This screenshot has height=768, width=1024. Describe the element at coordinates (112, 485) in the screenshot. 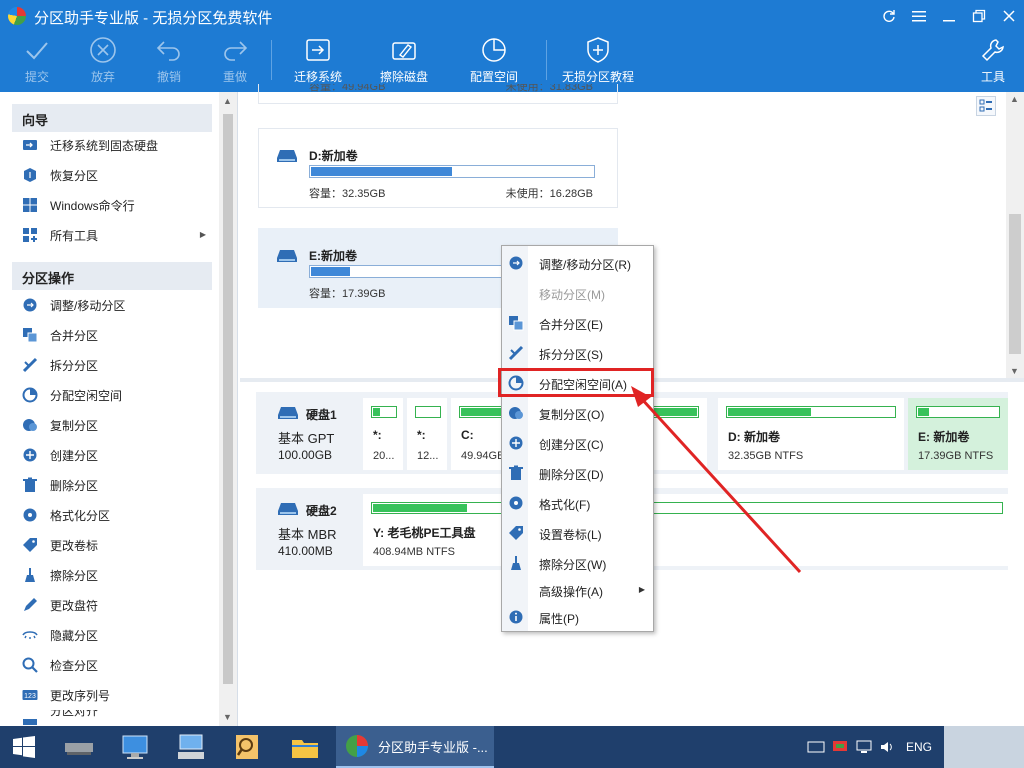

I see `sidebar-item-delete: 删除分区` at that location.